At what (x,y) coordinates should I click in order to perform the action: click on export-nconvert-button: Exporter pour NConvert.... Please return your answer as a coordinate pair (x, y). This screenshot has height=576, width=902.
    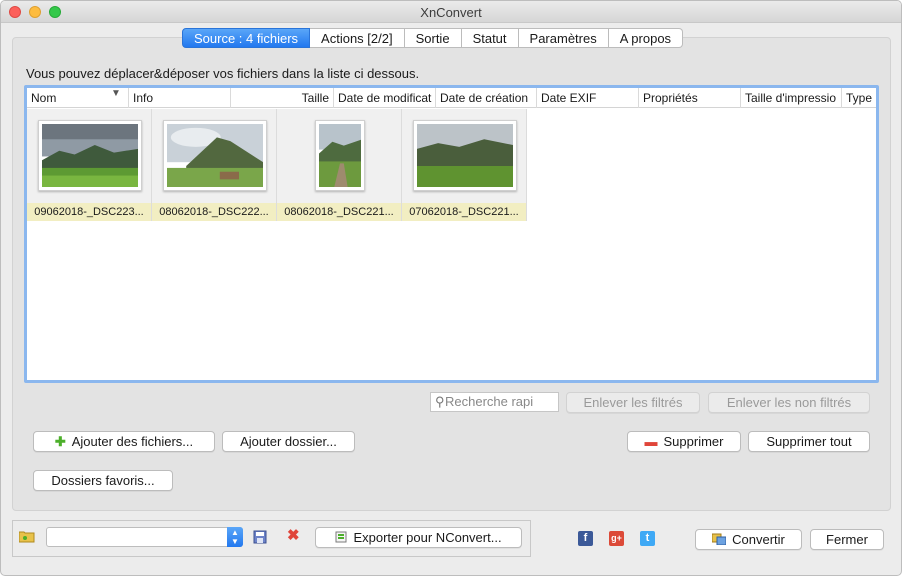
    Looking at the image, I should click on (418, 537).